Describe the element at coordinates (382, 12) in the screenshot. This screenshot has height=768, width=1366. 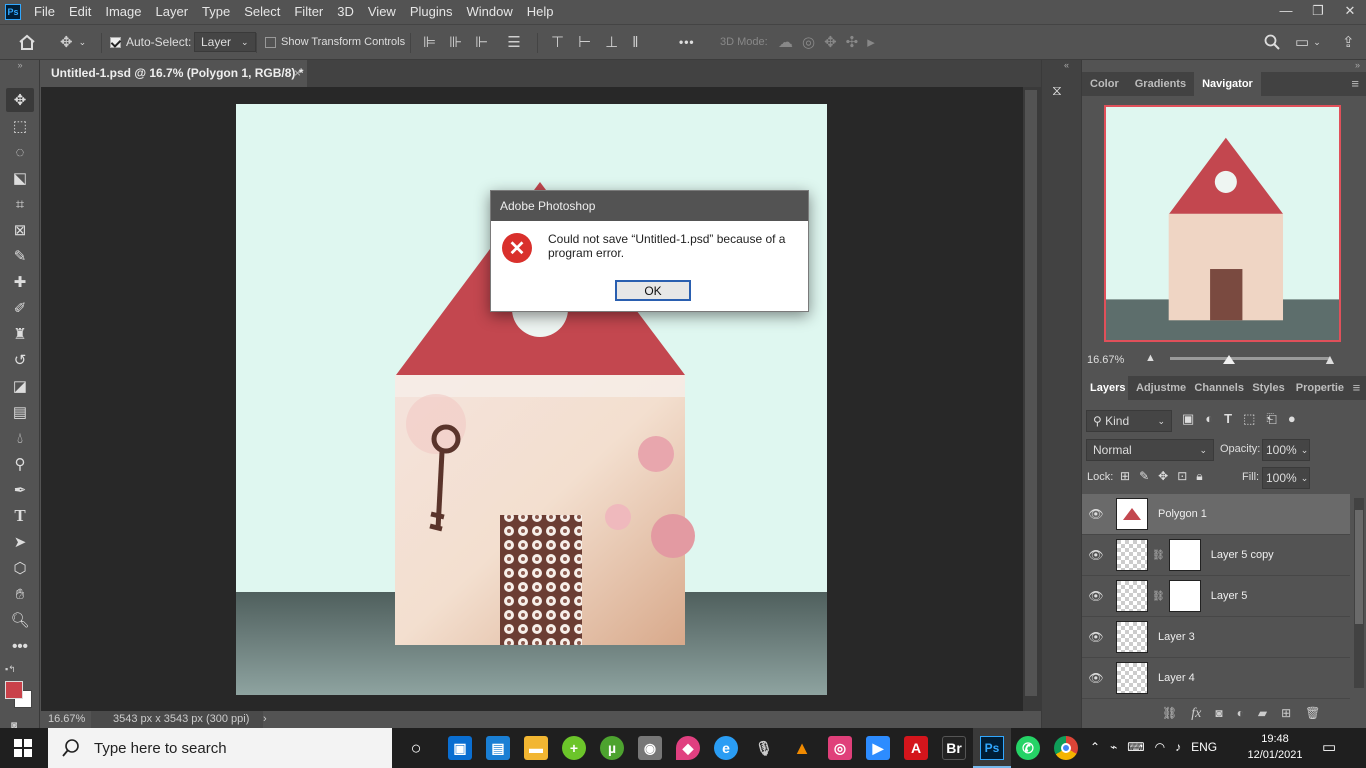
I see `menu-view: View` at that location.